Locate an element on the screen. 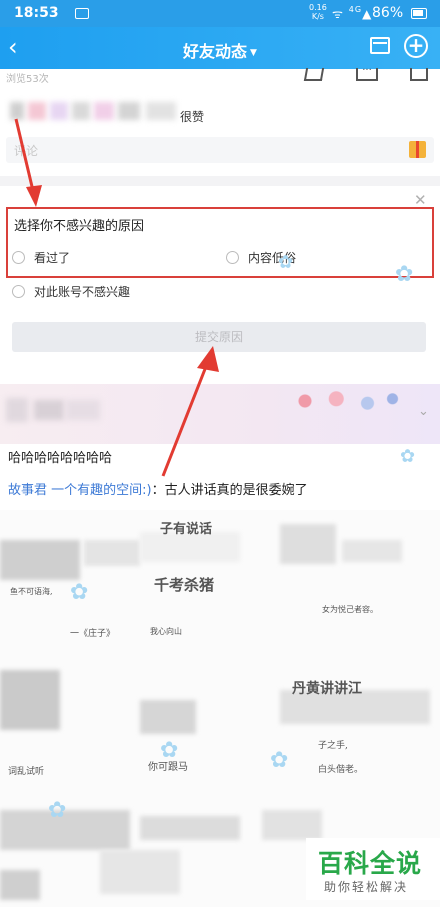  battery-percent: 86% is located at coordinates (388, 13).